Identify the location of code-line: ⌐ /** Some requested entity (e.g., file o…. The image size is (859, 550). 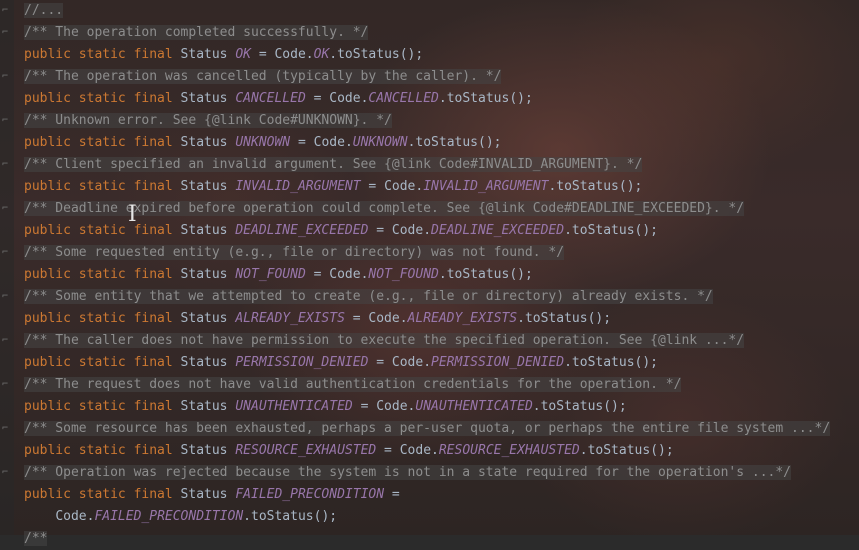
(429, 253).